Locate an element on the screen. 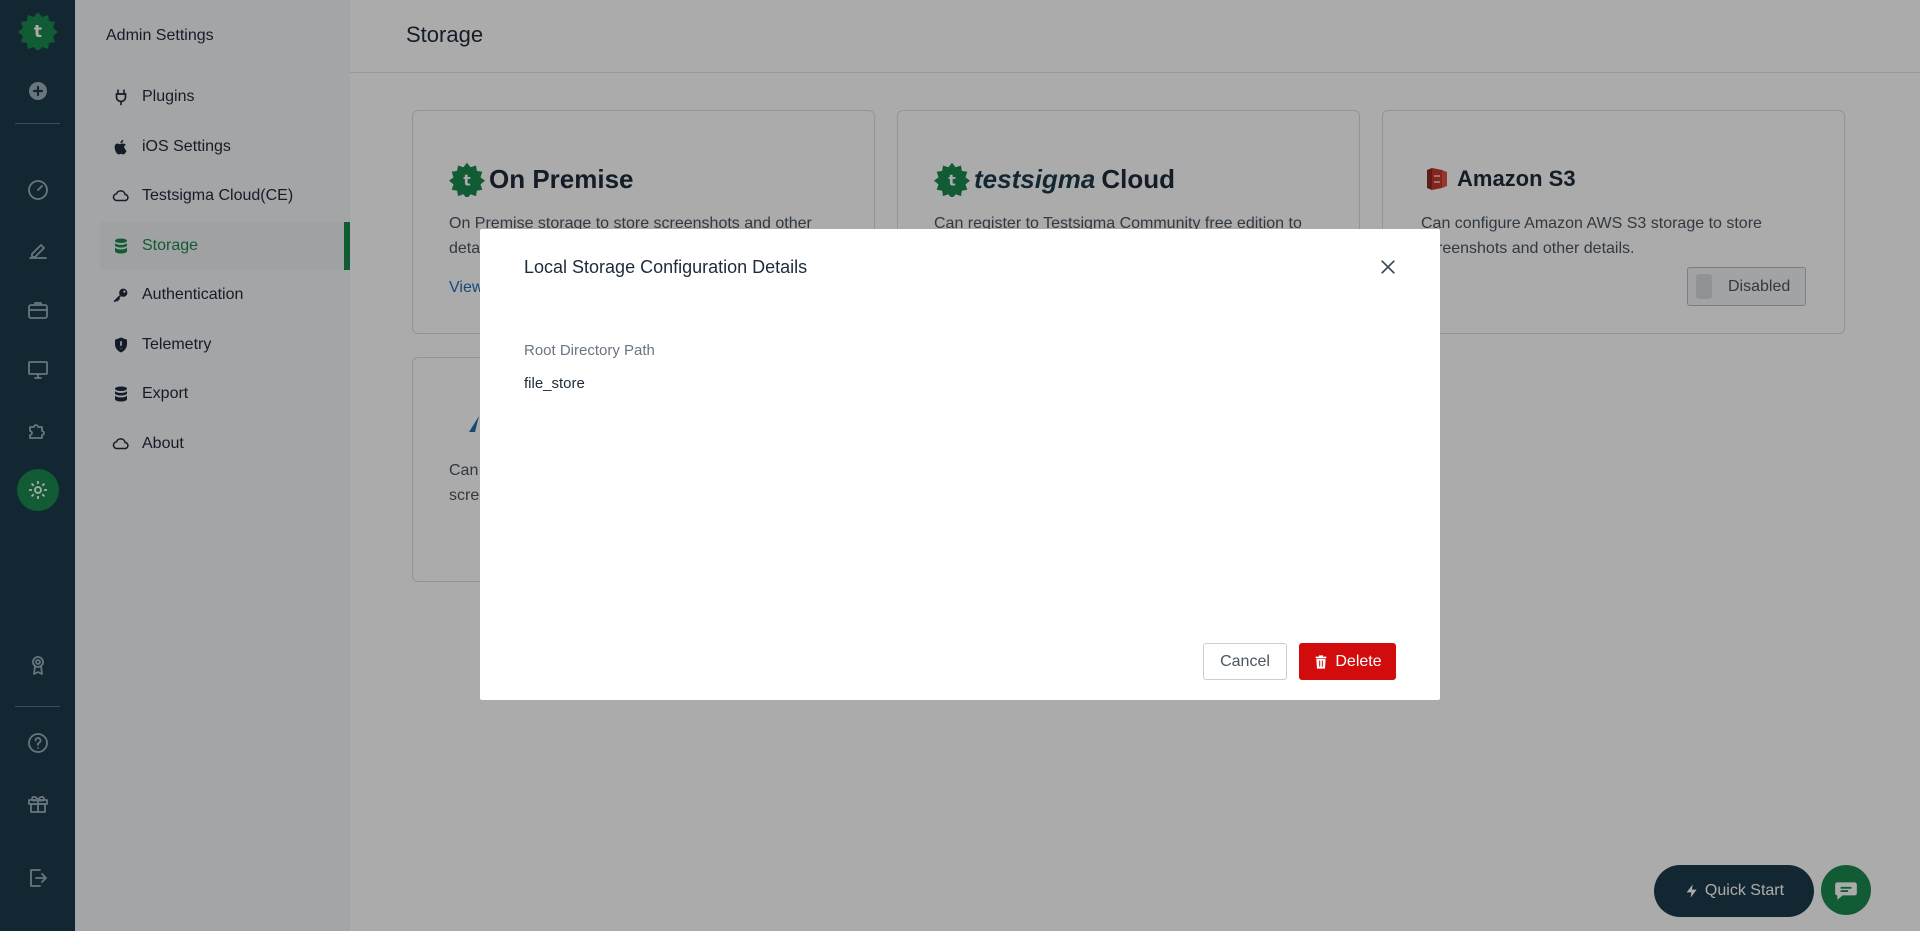 The height and width of the screenshot is (931, 1920). delete-button: Delete is located at coordinates (1347, 661).